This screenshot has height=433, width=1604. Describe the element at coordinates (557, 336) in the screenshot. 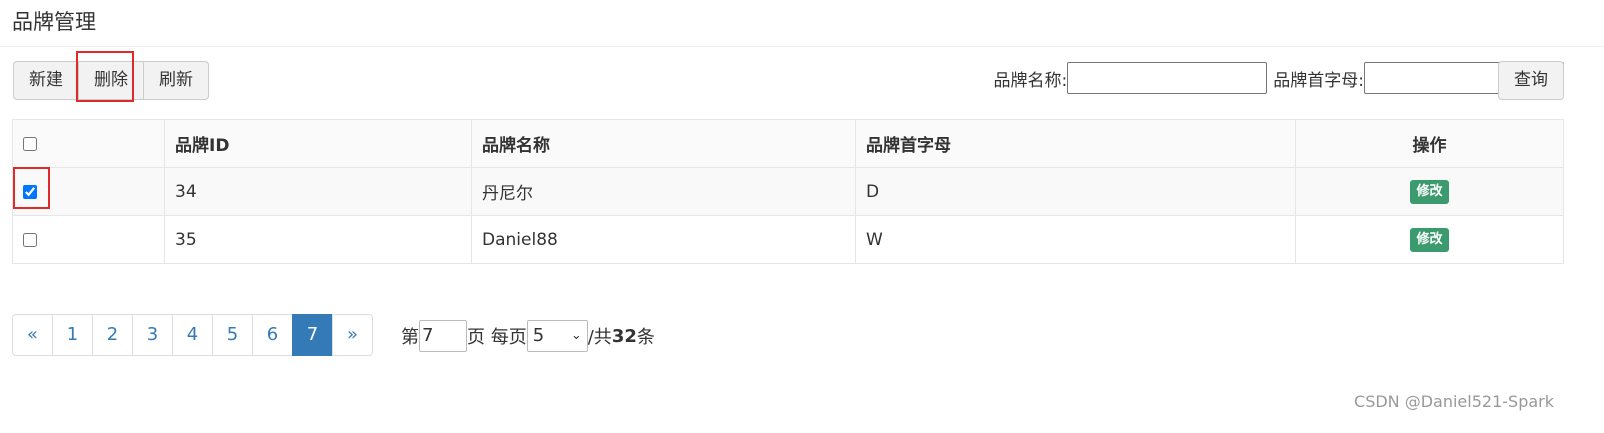

I see `page-size-select: 5 ⌄` at that location.